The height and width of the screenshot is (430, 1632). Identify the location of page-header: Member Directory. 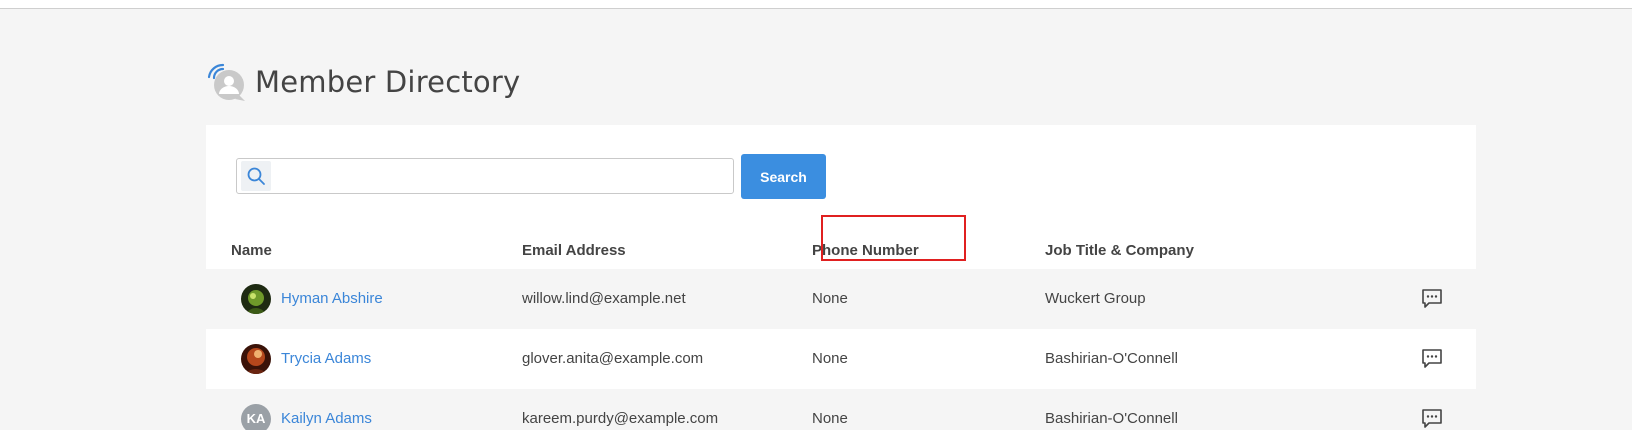
(362, 82).